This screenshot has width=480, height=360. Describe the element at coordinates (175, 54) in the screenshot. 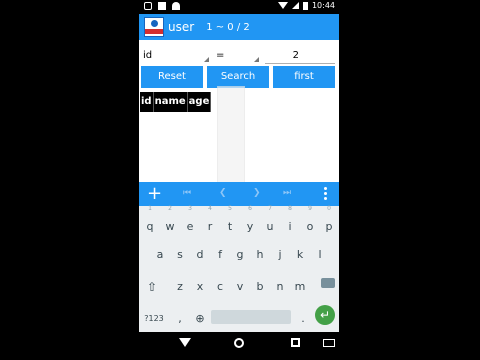

I see `field-select: id` at that location.